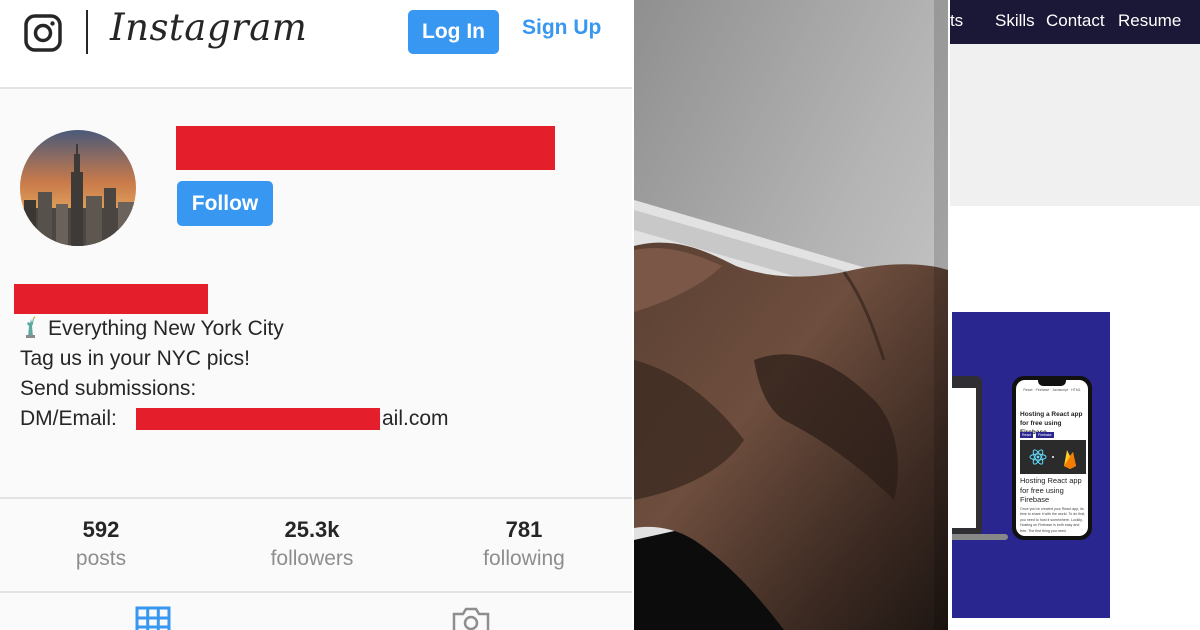 This screenshot has width=1200, height=630. Describe the element at coordinates (365, 148) in the screenshot. I see `redacted-username` at that location.